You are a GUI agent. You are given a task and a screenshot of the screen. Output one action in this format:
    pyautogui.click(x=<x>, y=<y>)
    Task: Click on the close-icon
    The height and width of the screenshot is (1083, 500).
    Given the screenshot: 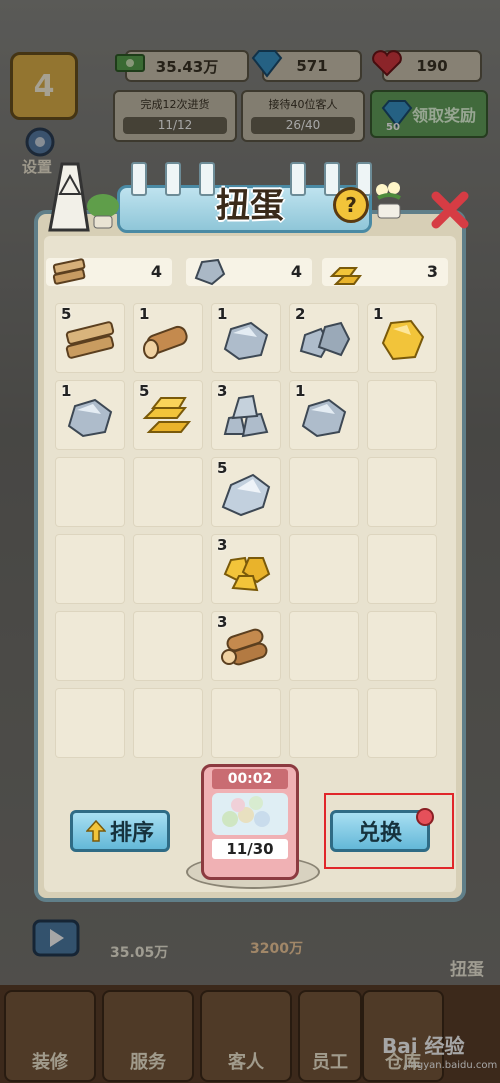 What is the action you would take?
    pyautogui.click(x=450, y=210)
    